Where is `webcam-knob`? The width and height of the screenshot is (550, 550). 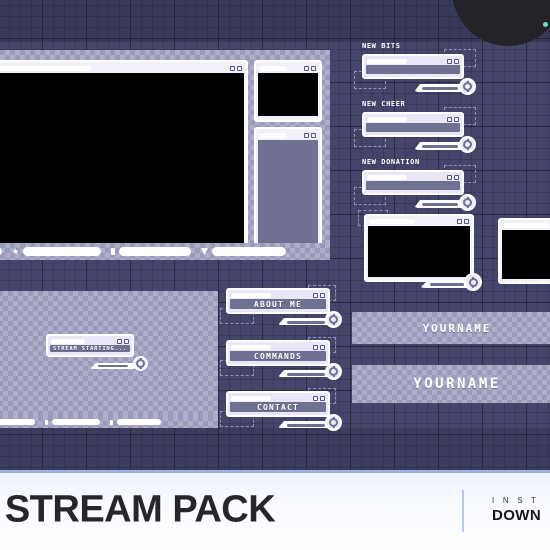
webcam-knob is located at coordinates (473, 282).